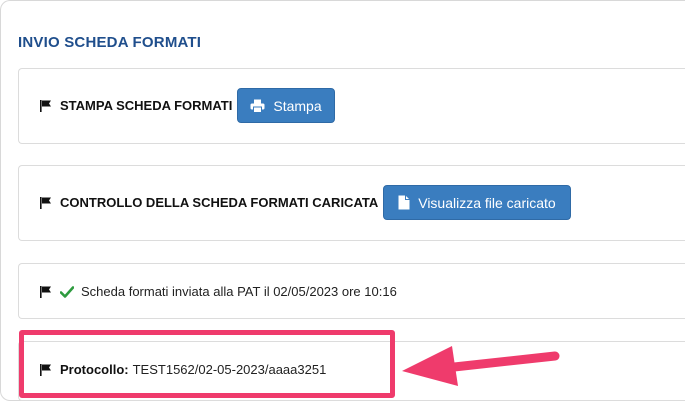 The height and width of the screenshot is (401, 685). What do you see at coordinates (257, 106) in the screenshot?
I see `print-icon` at bounding box center [257, 106].